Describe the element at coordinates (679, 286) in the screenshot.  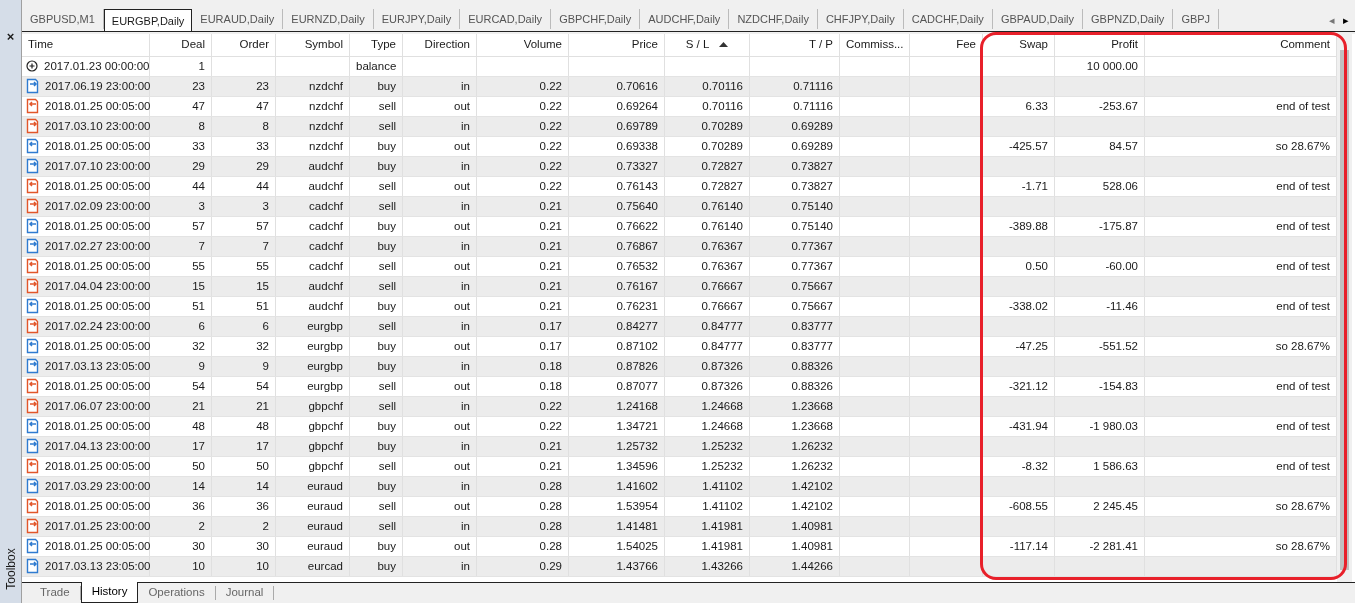
I see `table-row: 2017.04.04 23:00:00 15 15 audchf sell in 0.21 0.76167 0.76667 0.75667` at that location.